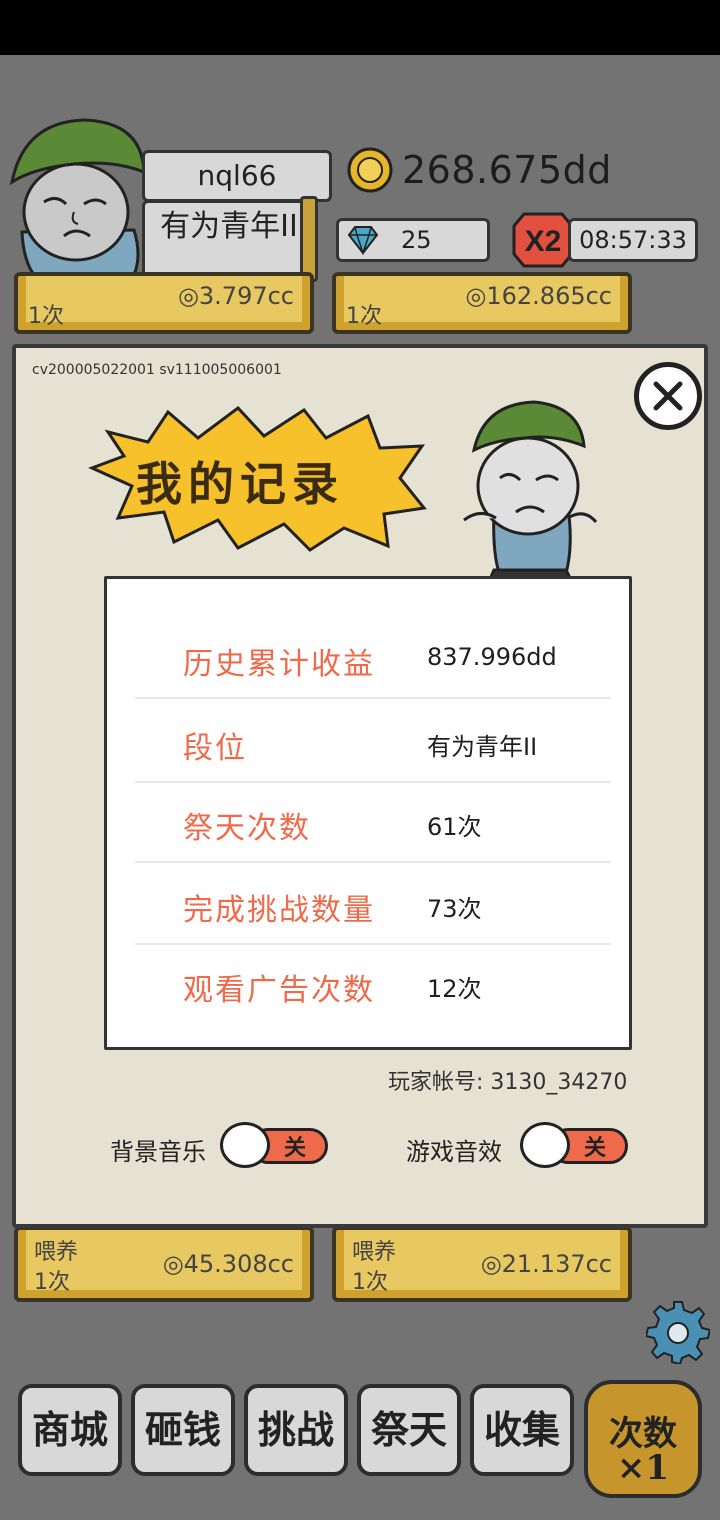 The image size is (720, 1520). Describe the element at coordinates (482, 747) in the screenshot. I see `stat-value: 有为青年II` at that location.